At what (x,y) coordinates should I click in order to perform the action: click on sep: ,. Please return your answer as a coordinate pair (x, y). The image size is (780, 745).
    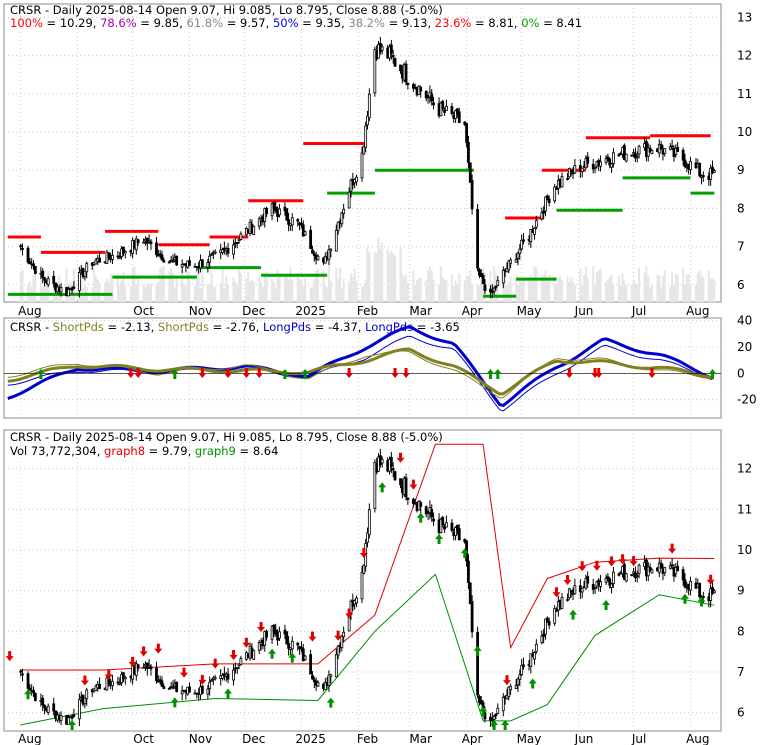
    Looking at the image, I should click on (100, 451).